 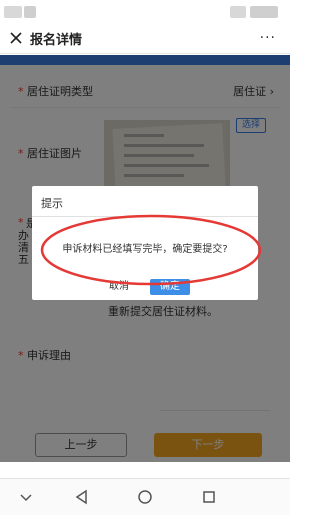 I want to click on close-icon, so click(x=16, y=38).